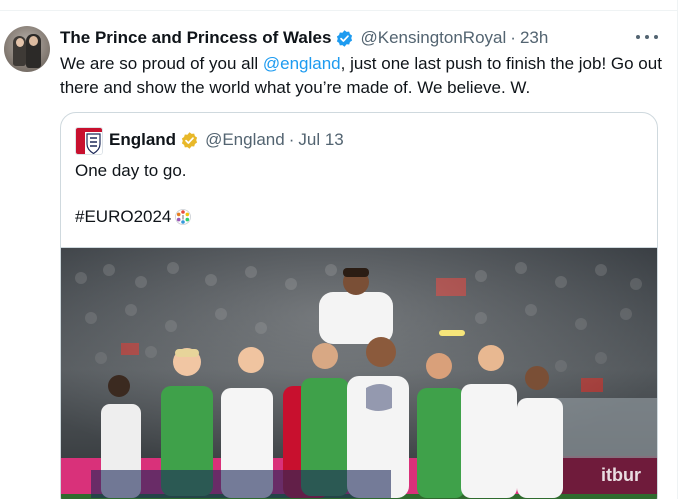 This screenshot has width=700, height=499. What do you see at coordinates (142, 140) in the screenshot?
I see `quote-author-name: England` at bounding box center [142, 140].